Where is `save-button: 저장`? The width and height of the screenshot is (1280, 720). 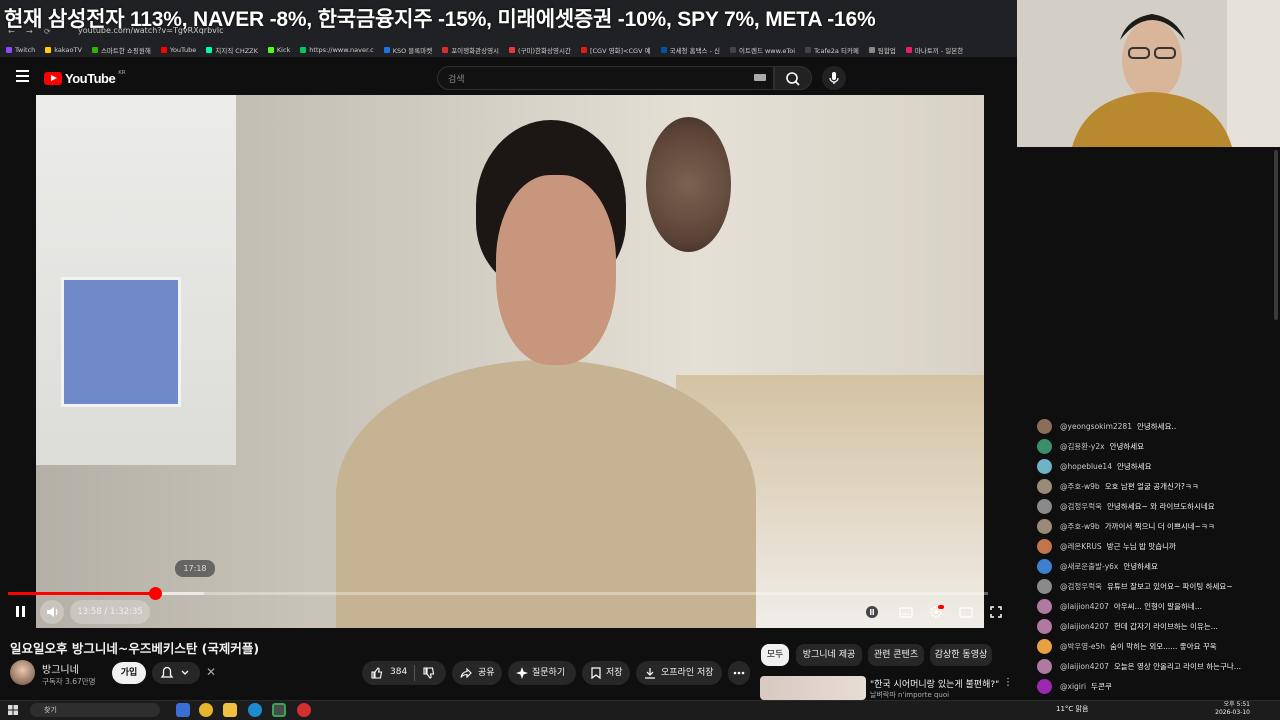 save-button: 저장 is located at coordinates (606, 673).